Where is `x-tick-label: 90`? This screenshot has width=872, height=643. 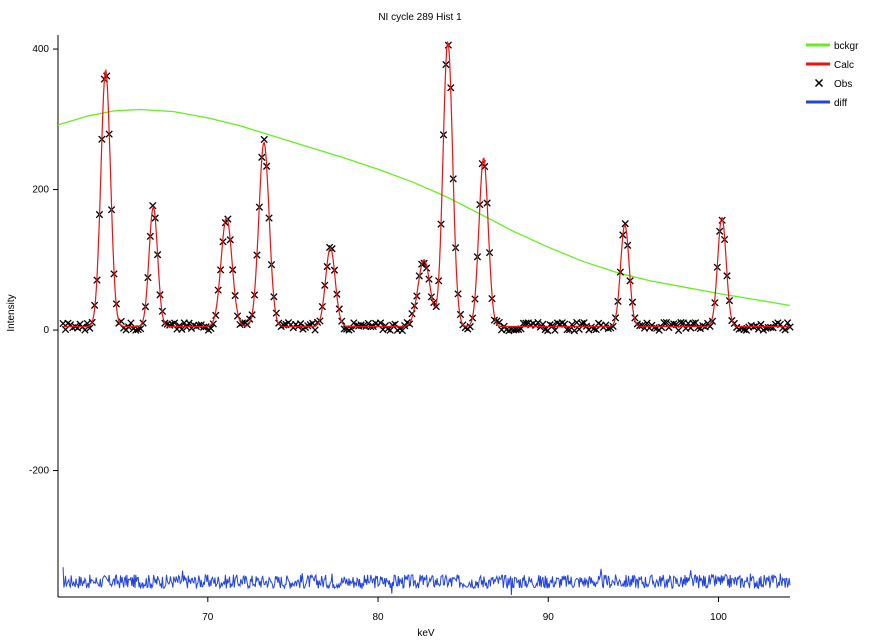 x-tick-label: 90 is located at coordinates (549, 617).